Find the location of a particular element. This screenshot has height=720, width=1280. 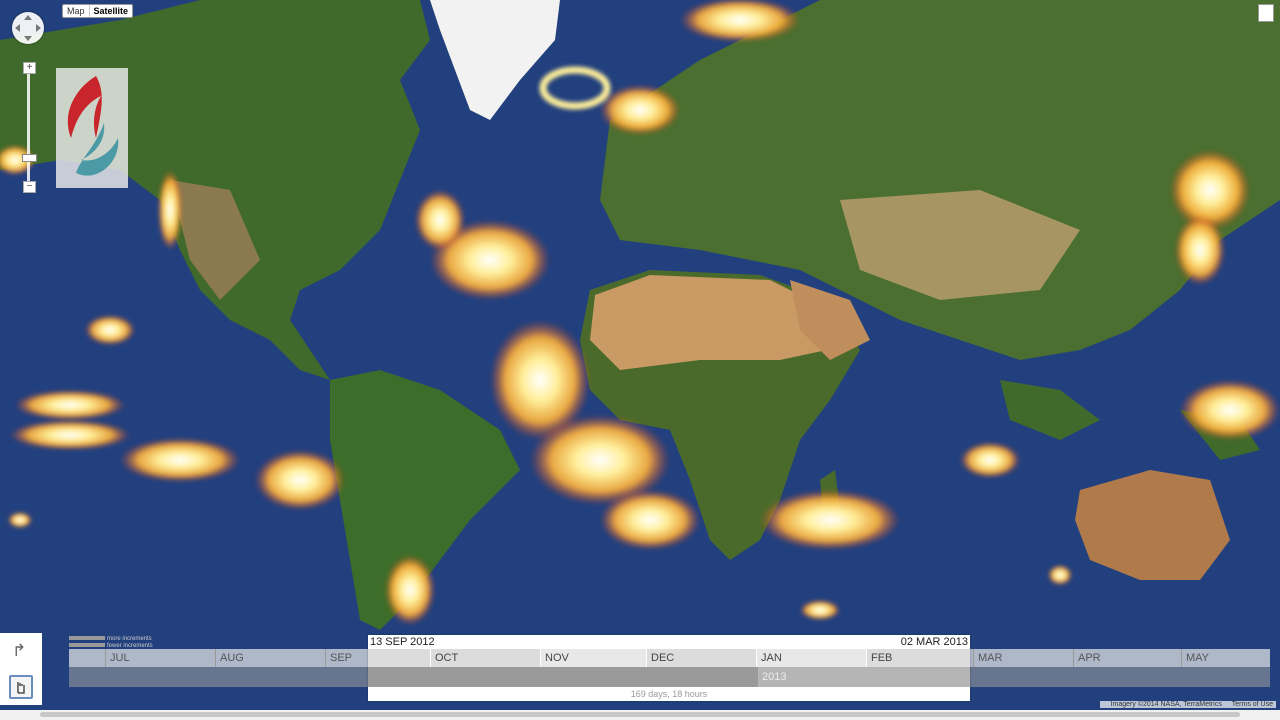

imagery-credit: Imagery ©2014 NASA, TerraMetrics is located at coordinates (1166, 704).